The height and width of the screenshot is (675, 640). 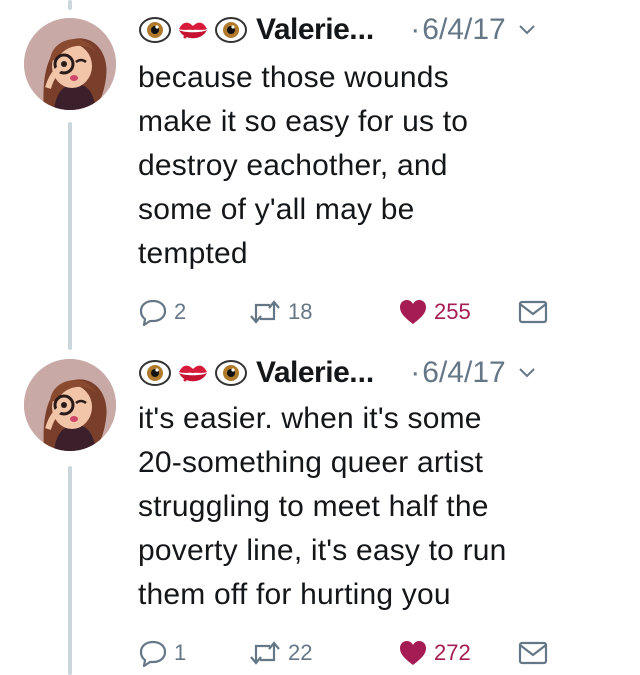 What do you see at coordinates (180, 652) in the screenshot?
I see `reply-count: 1` at bounding box center [180, 652].